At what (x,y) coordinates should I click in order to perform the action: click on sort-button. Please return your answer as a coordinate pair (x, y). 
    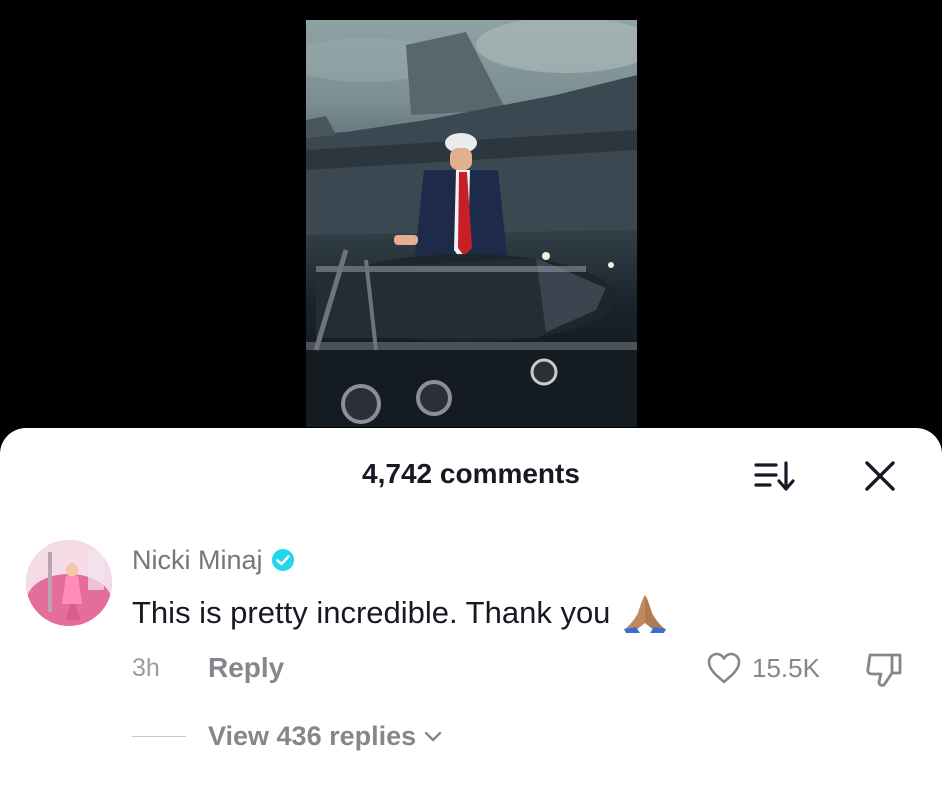
    Looking at the image, I should click on (776, 476).